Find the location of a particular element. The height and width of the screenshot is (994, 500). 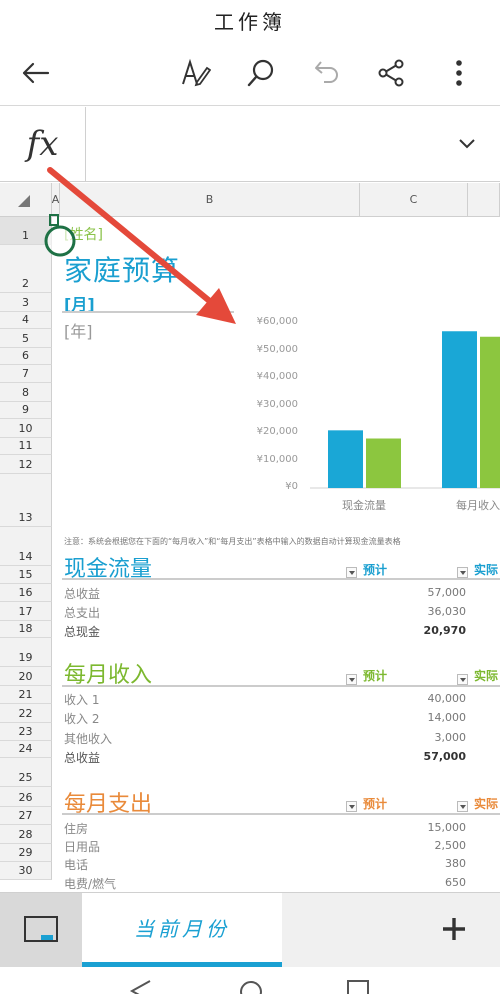

system-nav-bar is located at coordinates (250, 980).